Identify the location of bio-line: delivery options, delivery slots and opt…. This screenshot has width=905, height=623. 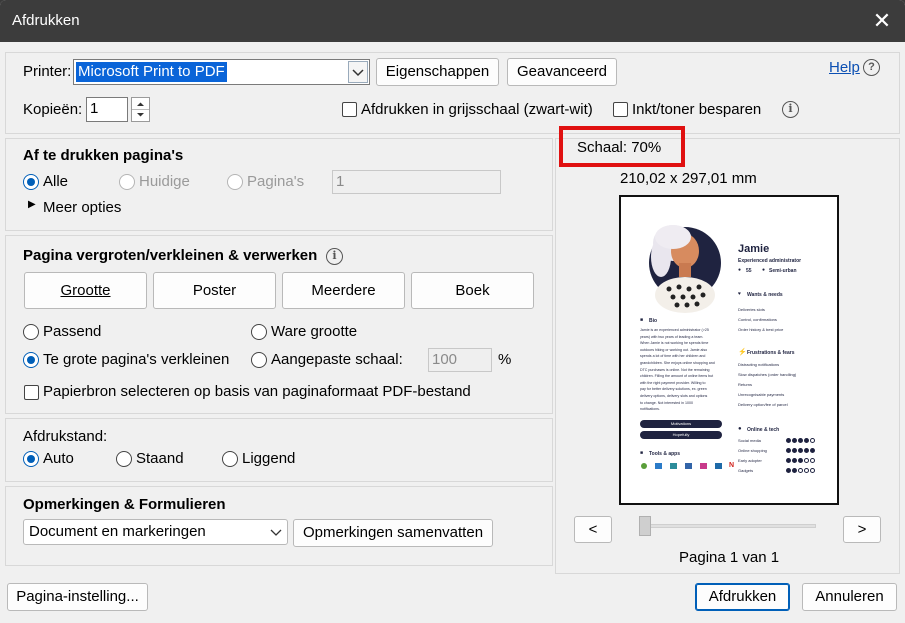
(674, 395).